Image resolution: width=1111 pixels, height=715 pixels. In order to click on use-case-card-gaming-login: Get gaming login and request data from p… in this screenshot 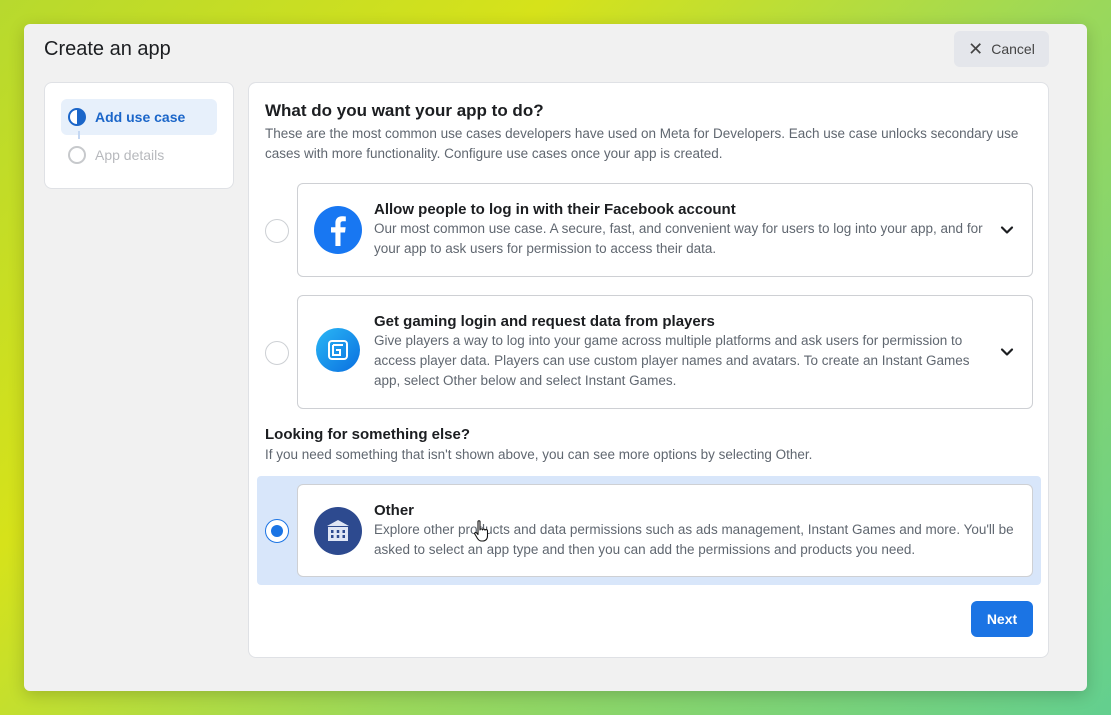, I will do `click(665, 352)`.